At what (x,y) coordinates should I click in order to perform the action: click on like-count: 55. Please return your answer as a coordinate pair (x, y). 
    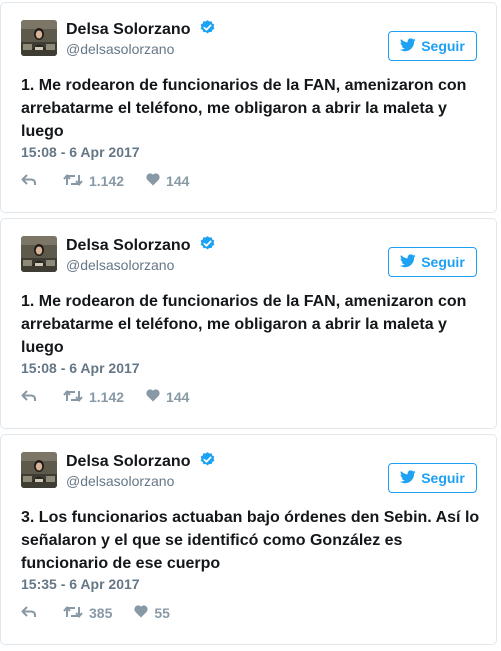
    Looking at the image, I should click on (162, 613).